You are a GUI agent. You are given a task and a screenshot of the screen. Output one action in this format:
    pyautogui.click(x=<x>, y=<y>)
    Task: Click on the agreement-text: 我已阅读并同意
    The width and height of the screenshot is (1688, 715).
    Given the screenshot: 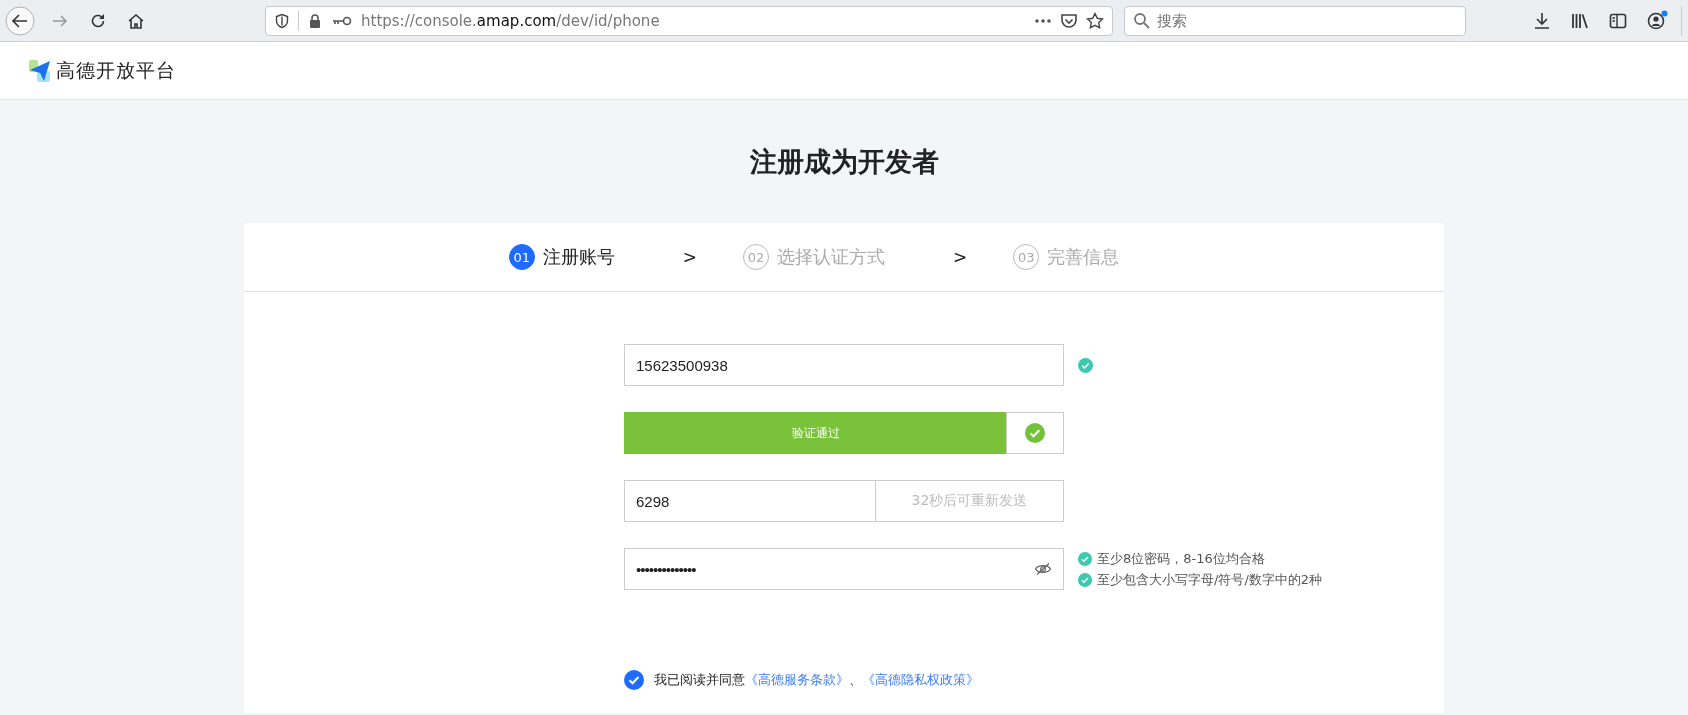 What is the action you would take?
    pyautogui.click(x=699, y=680)
    